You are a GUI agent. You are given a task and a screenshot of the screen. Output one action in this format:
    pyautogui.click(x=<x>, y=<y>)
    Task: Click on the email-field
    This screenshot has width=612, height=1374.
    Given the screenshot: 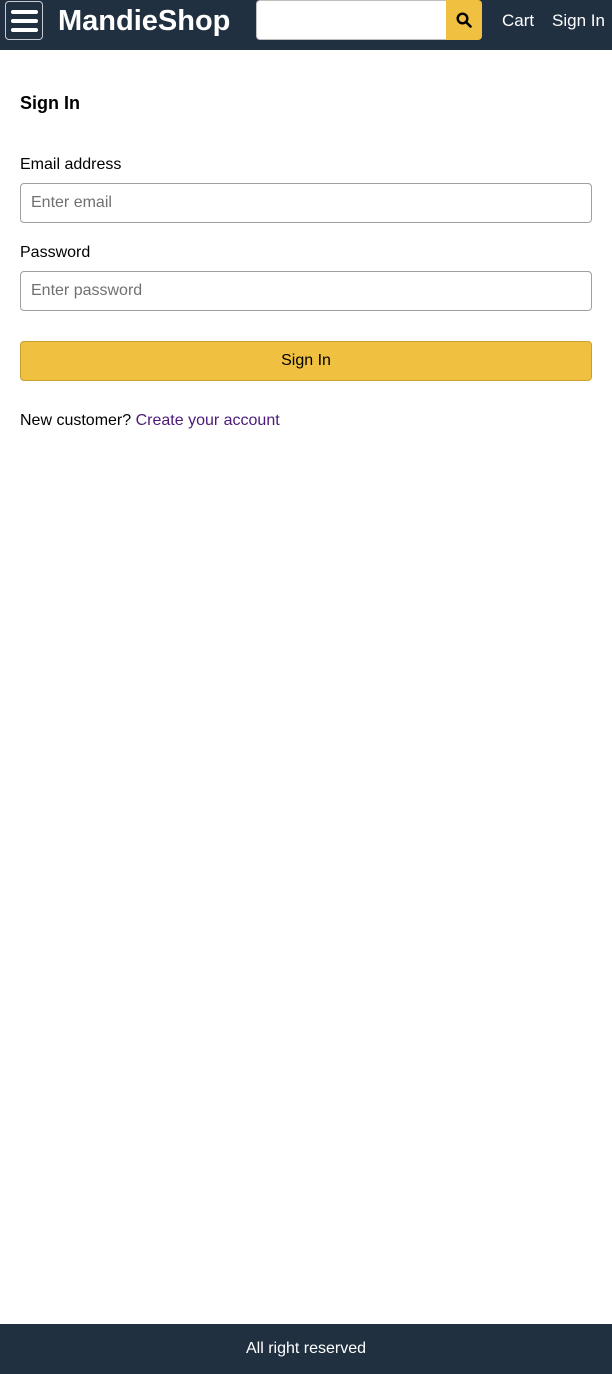 What is the action you would take?
    pyautogui.click(x=306, y=203)
    